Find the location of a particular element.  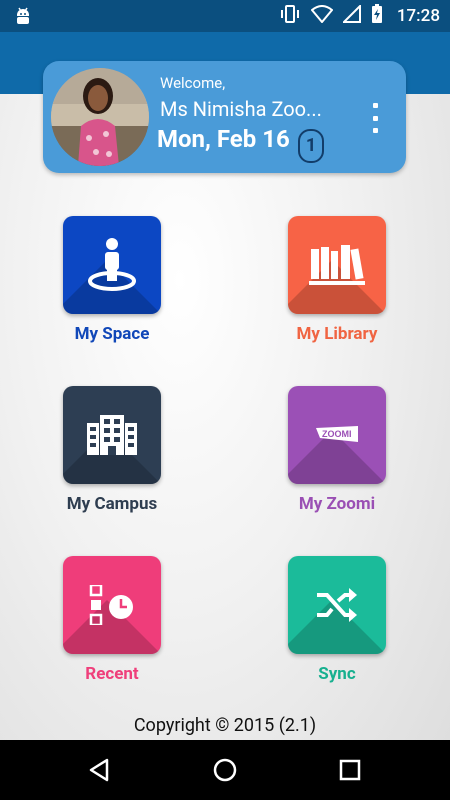

tile-sync: Sync is located at coordinates (337, 620).